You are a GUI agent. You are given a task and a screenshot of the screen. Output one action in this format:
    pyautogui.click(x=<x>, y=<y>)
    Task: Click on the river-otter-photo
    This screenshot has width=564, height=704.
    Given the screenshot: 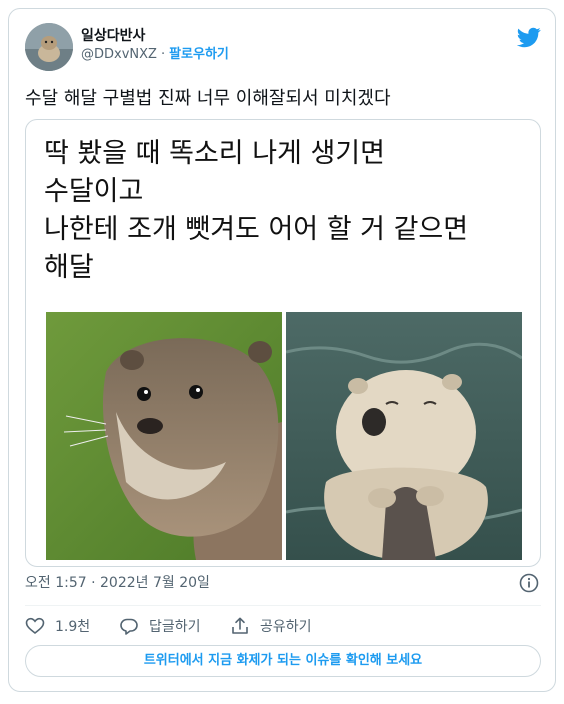 What is the action you would take?
    pyautogui.click(x=164, y=436)
    